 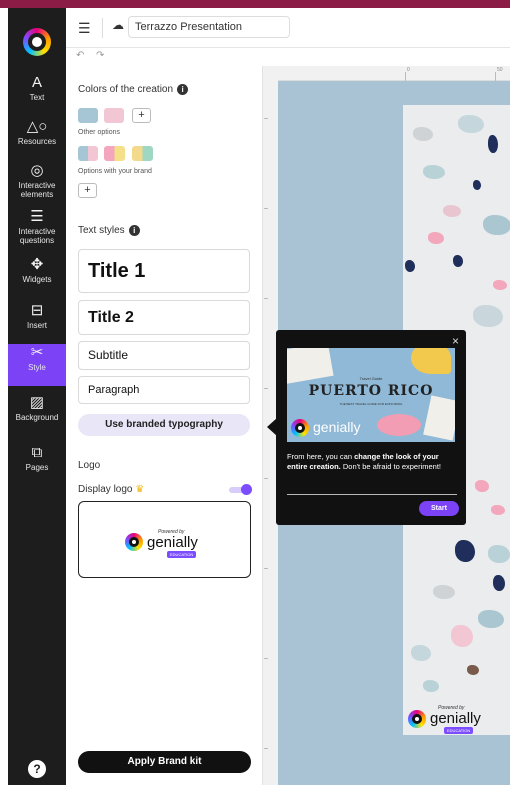 I want to click on sidebar-item-label: Resources, so click(x=37, y=141).